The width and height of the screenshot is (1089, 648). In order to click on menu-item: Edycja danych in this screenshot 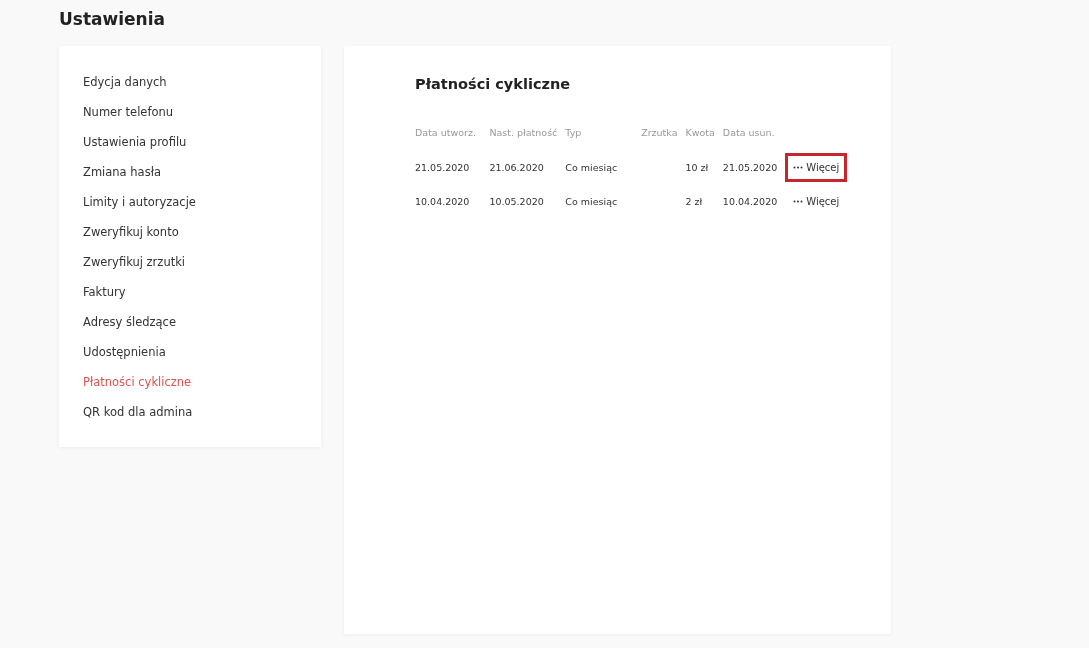, I will do `click(202, 82)`.